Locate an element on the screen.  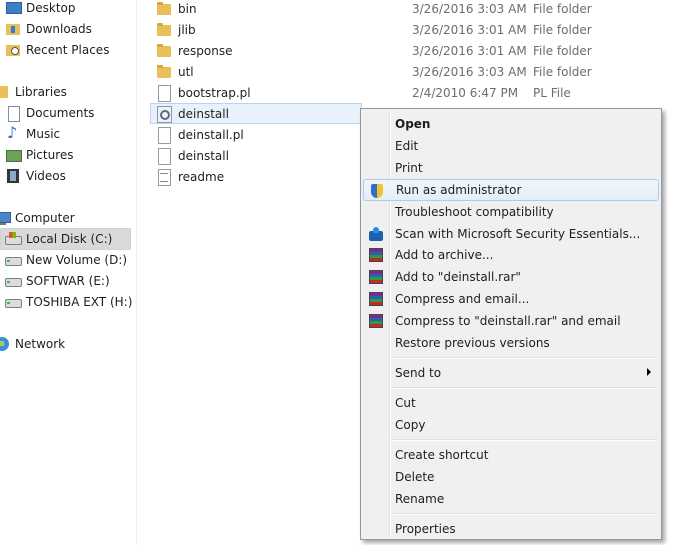
nav-item-local-disk-c: Local Disk (C:) is located at coordinates (65, 239).